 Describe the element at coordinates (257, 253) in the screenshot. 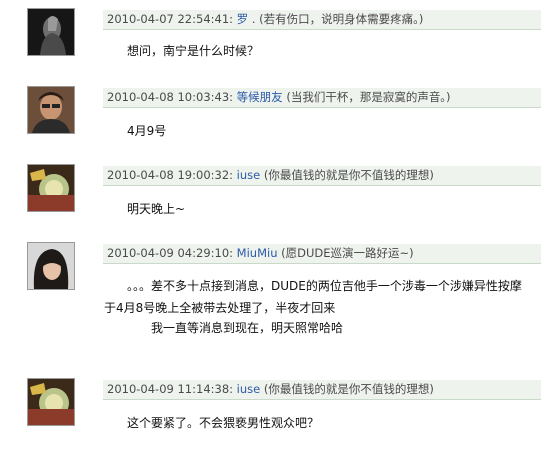

I see `comment-username-link: MiuMiu` at that location.